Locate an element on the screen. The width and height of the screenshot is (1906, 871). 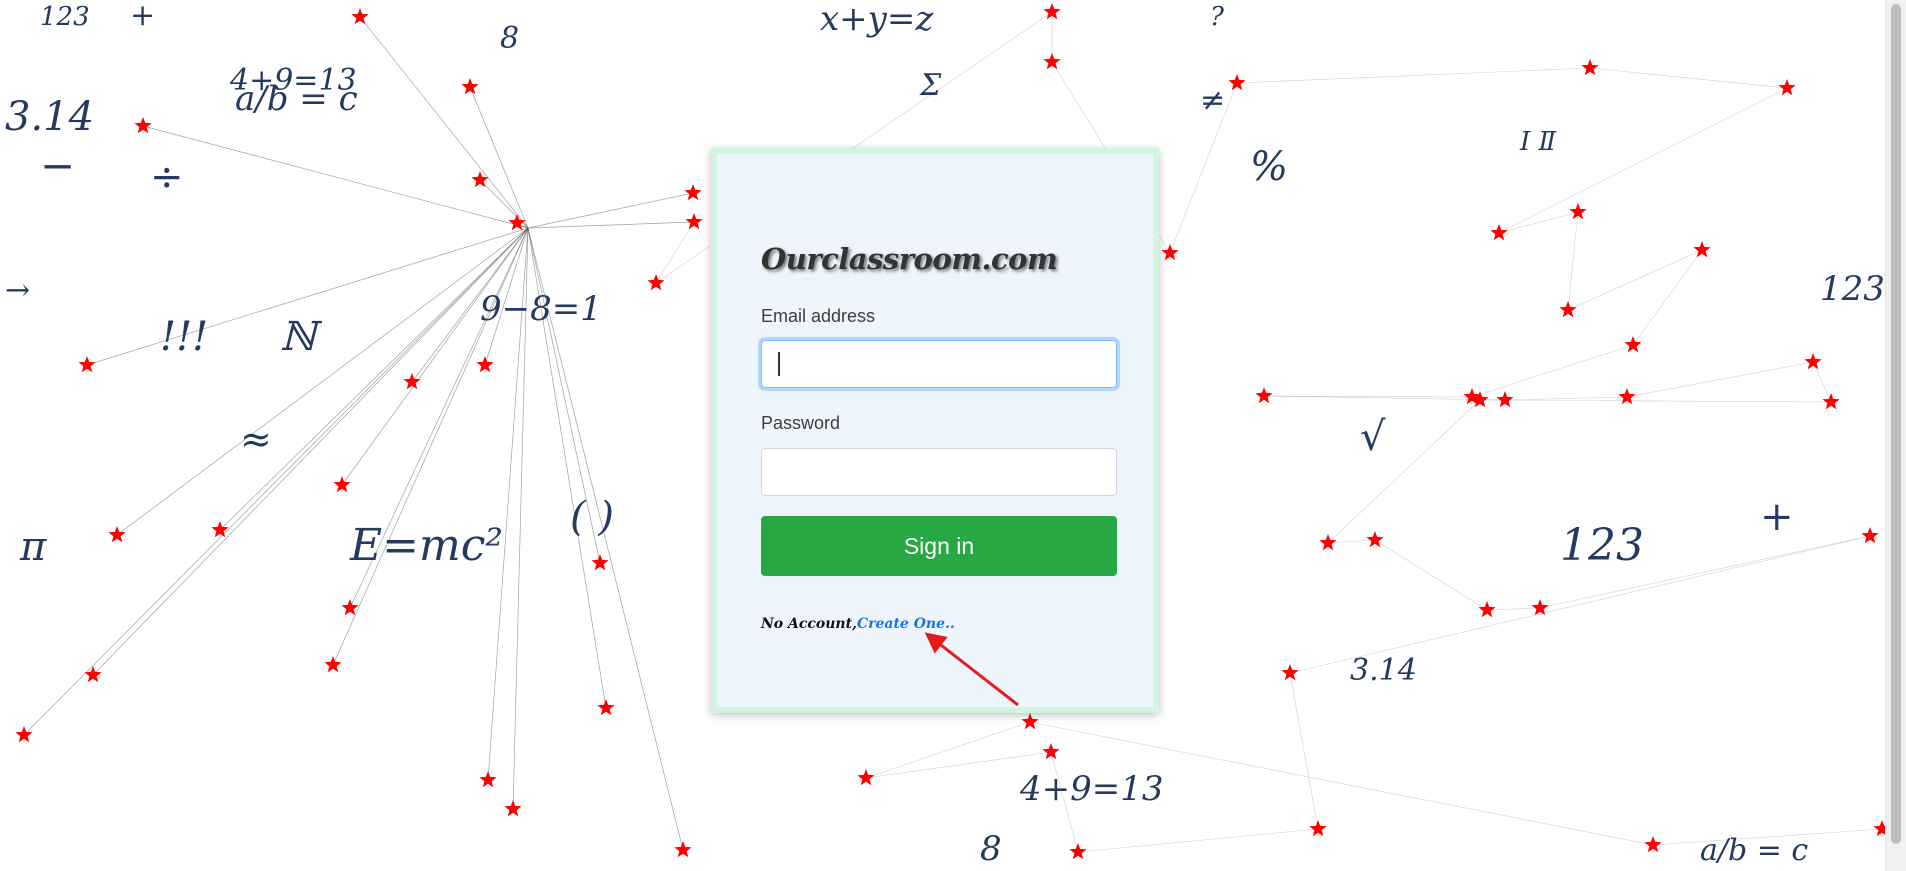
vertical-scrollbar is located at coordinates (1895, 435).